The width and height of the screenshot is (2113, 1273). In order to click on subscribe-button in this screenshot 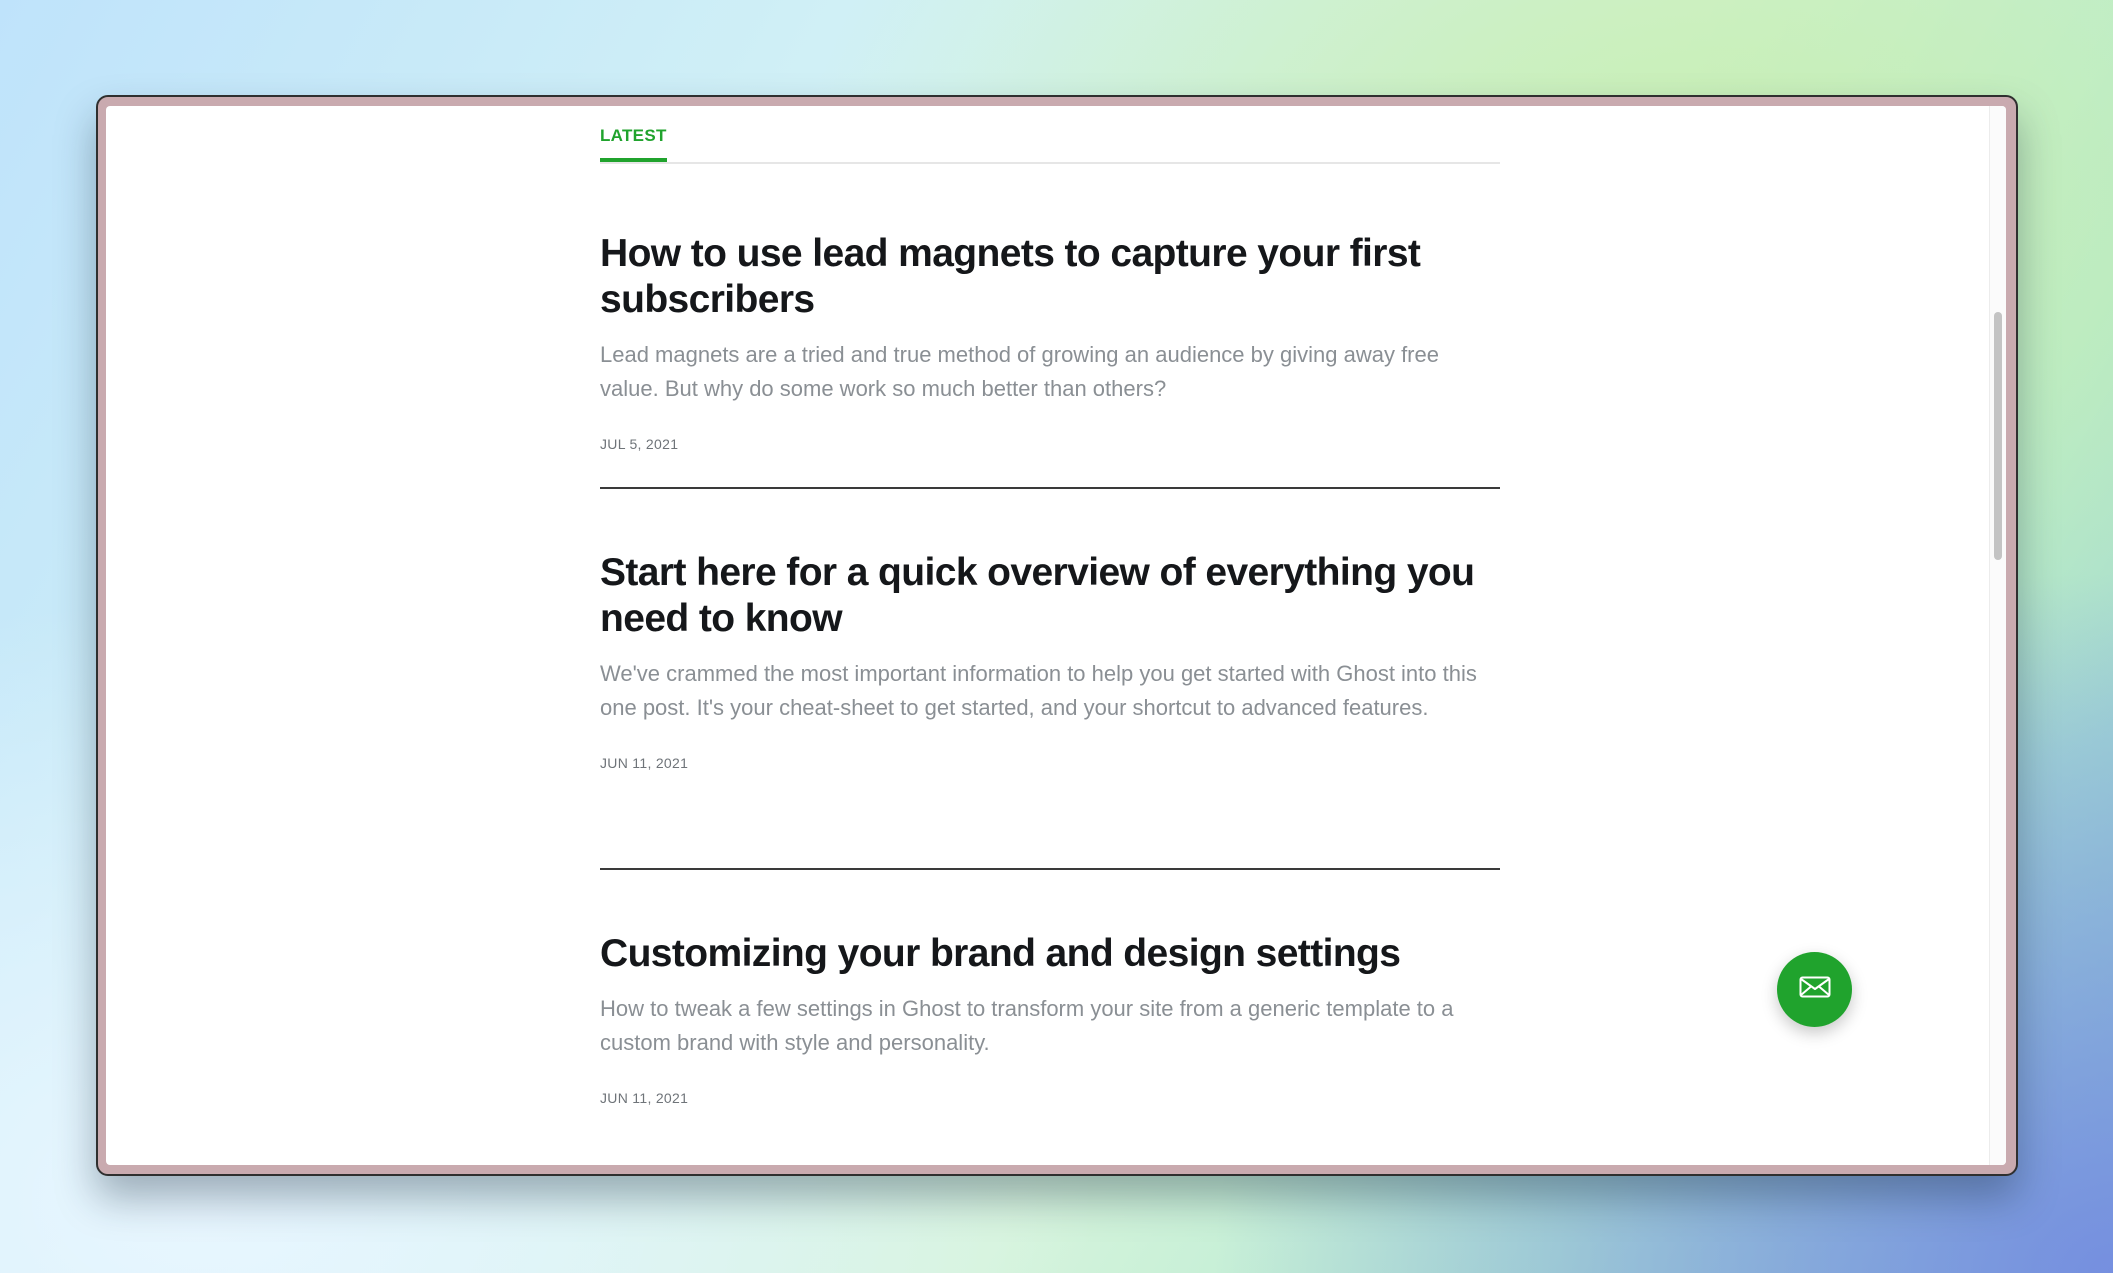, I will do `click(1814, 989)`.